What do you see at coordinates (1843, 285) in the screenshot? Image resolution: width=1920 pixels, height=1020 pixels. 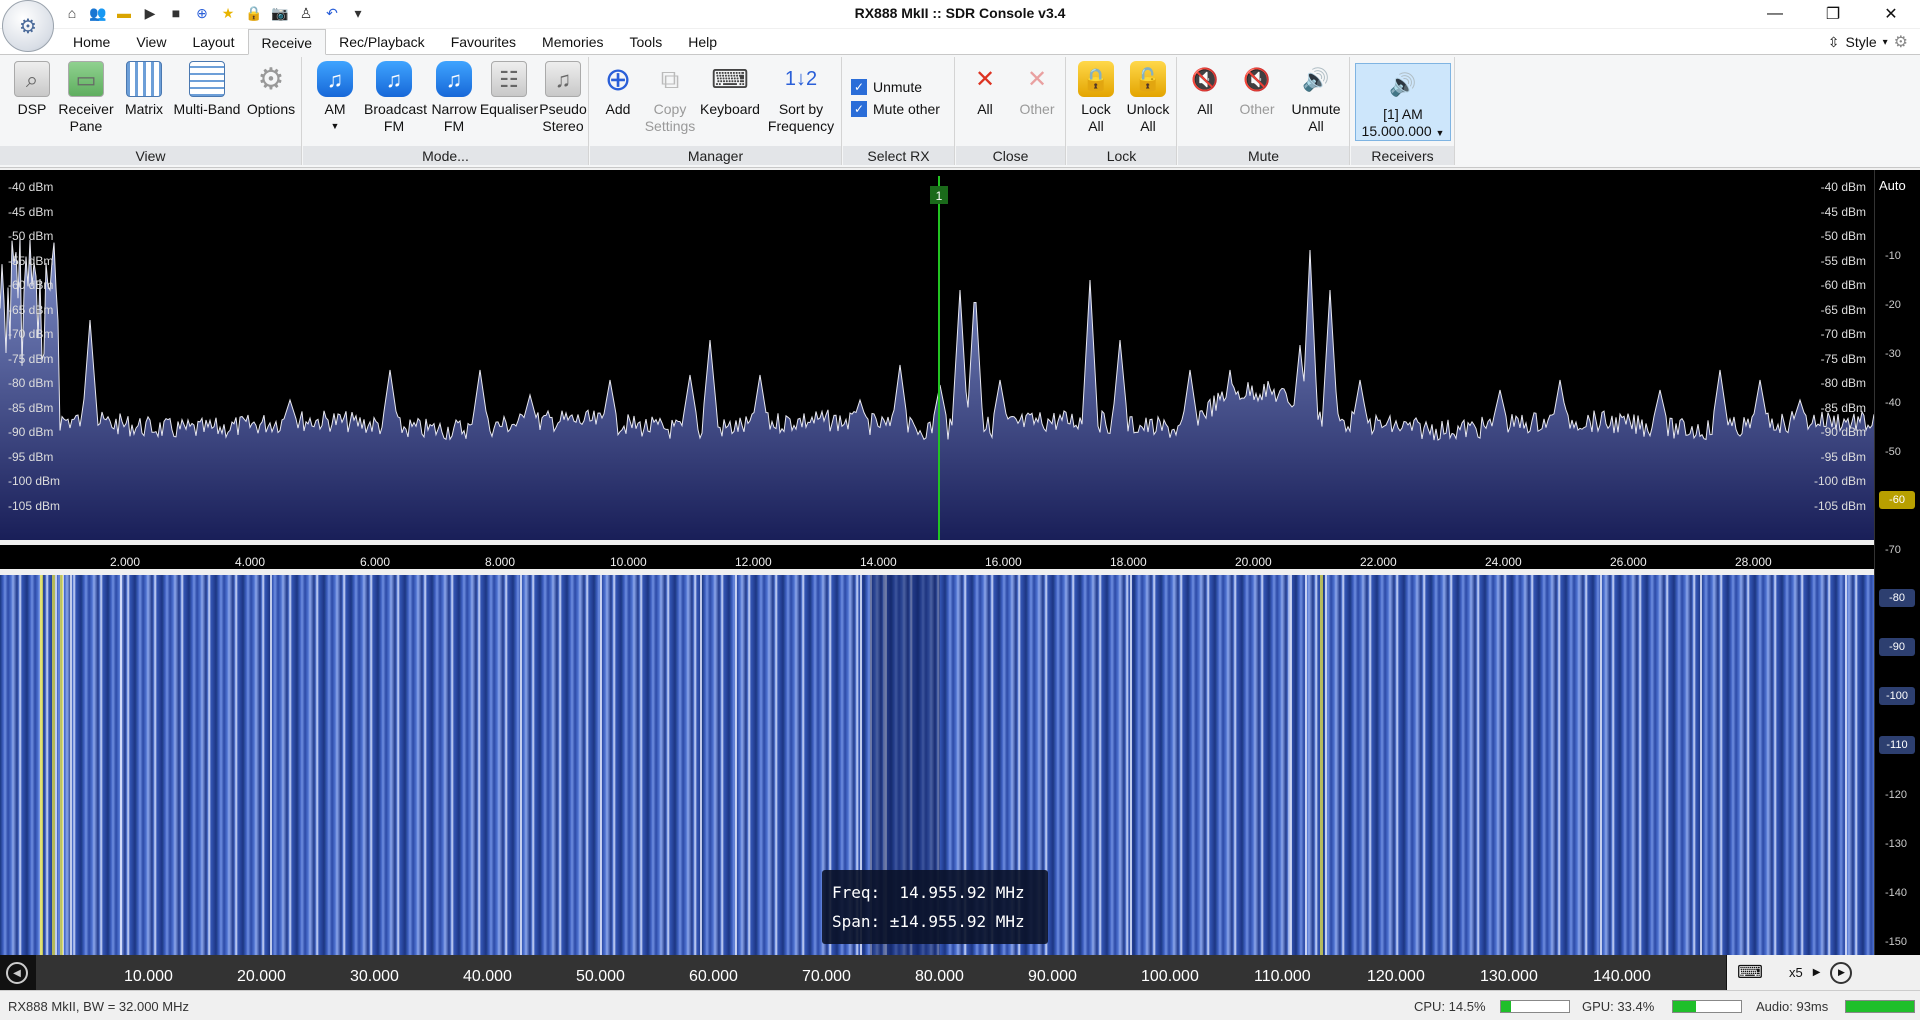 I see `dbm-label-right: -60 dBm` at bounding box center [1843, 285].